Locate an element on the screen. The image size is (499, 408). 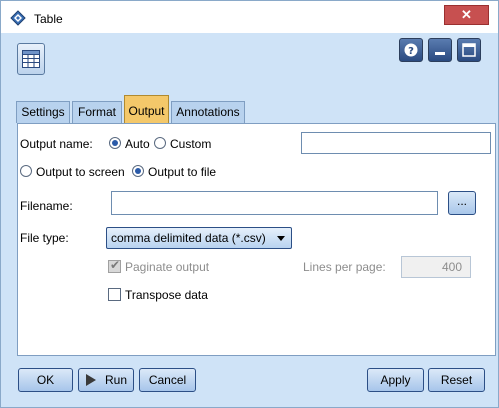
file-type-select: comma delimited data (*.csv) is located at coordinates (199, 238).